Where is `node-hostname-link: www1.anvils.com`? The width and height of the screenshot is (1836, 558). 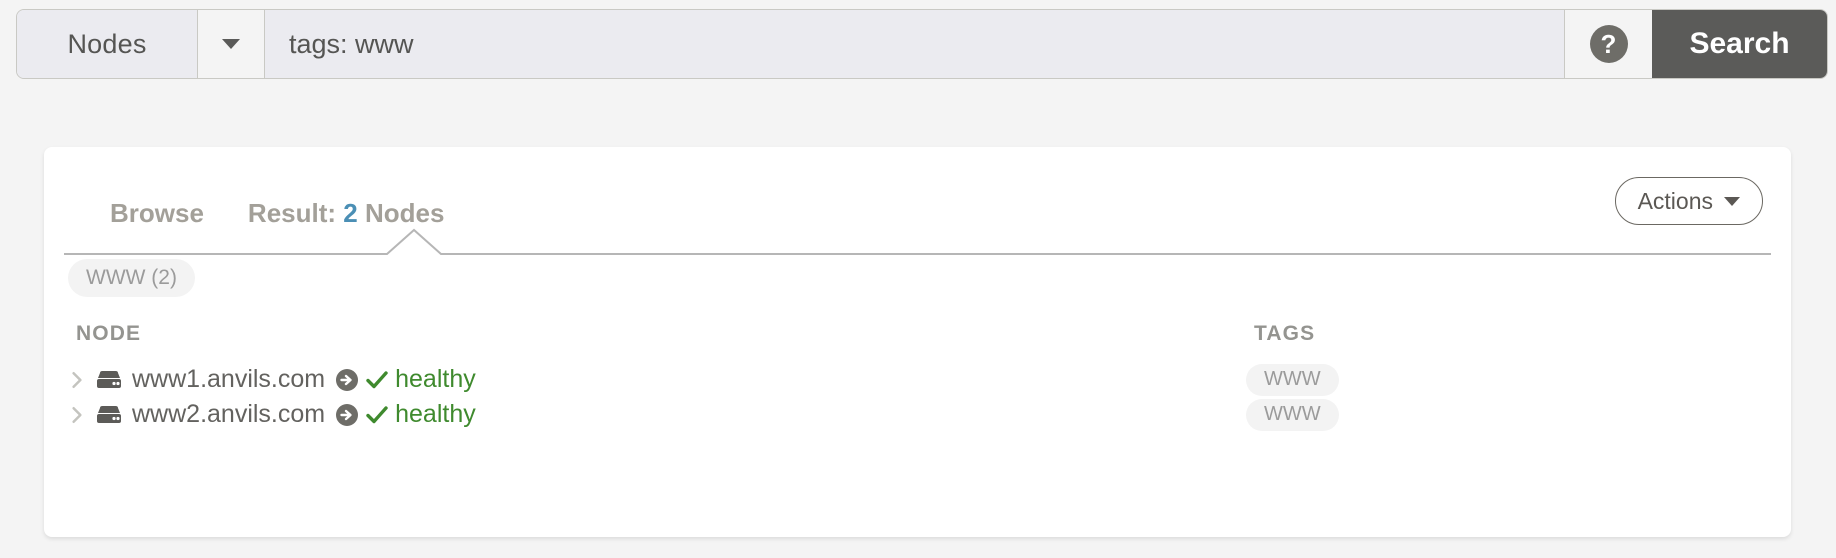 node-hostname-link: www1.anvils.com is located at coordinates (228, 379).